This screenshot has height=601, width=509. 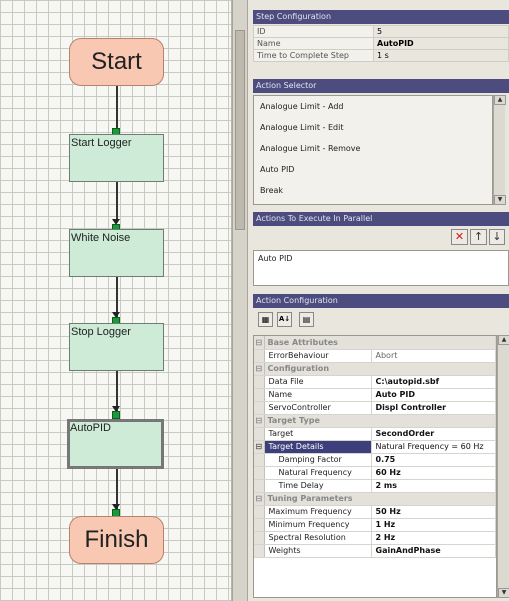 I want to click on delete-icon: ✕, so click(x=459, y=237).